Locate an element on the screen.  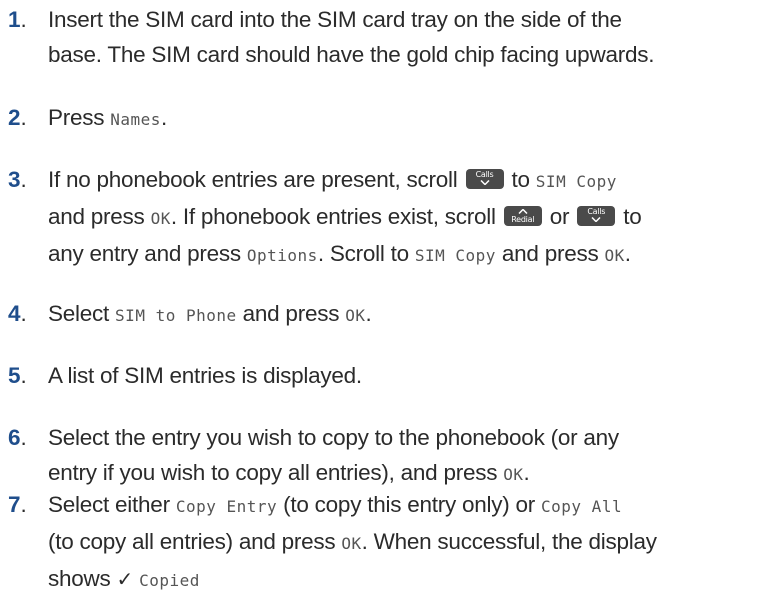
step-number: 7. is located at coordinates (17, 504).